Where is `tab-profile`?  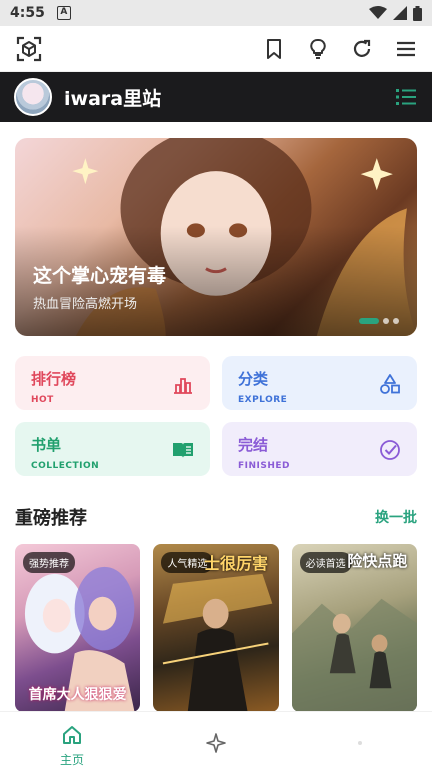 tab-profile is located at coordinates (360, 745).